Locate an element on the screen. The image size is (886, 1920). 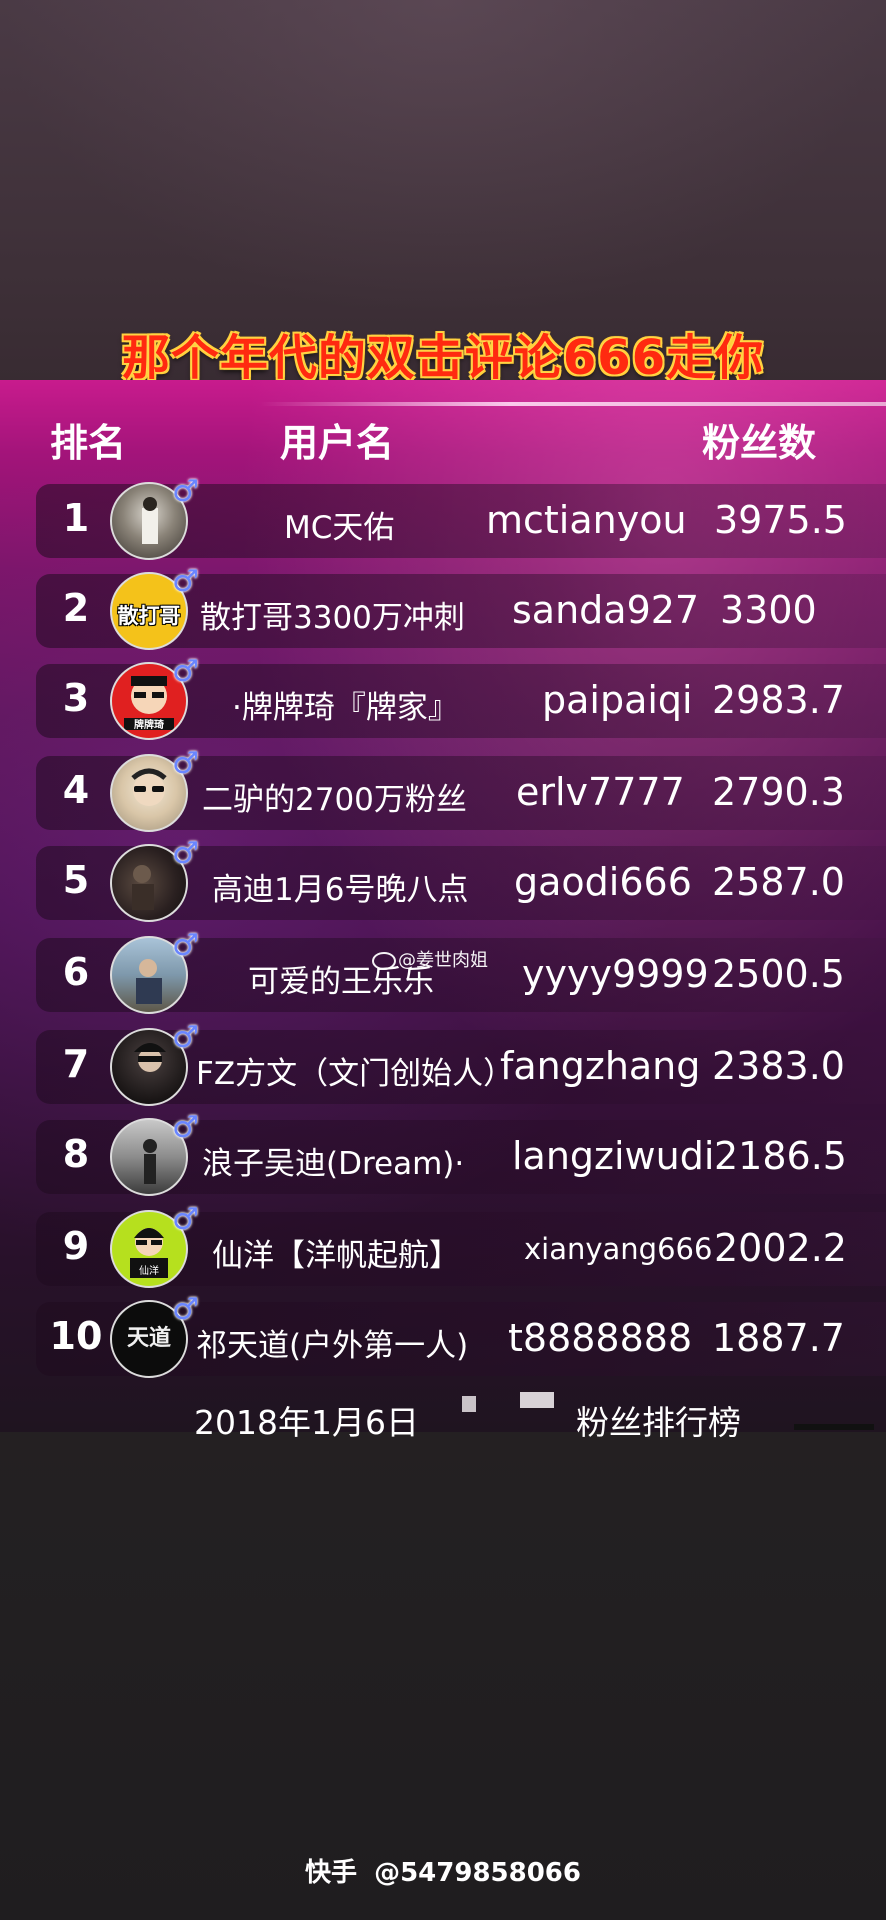
fan-count: 2186.5 is located at coordinates (780, 1156).